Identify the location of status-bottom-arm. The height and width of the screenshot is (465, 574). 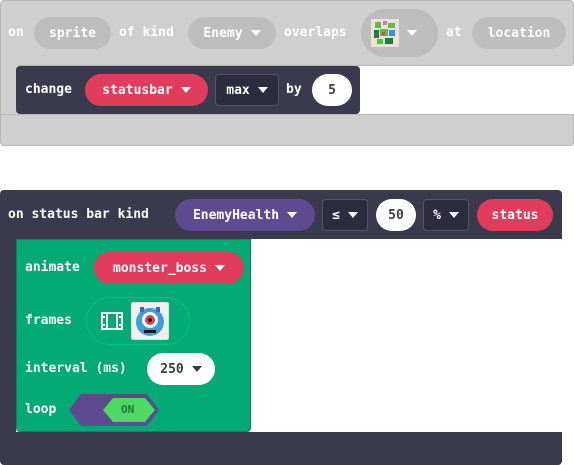
(281, 448).